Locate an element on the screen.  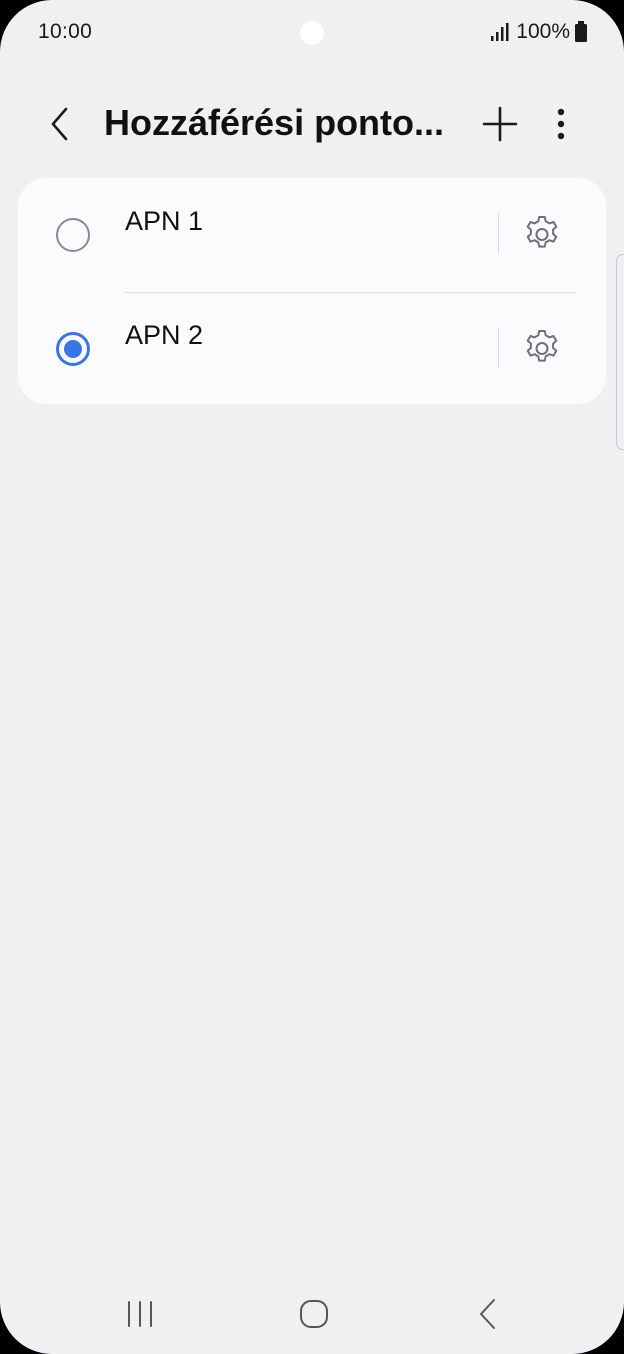
back-button is located at coordinates (60, 124).